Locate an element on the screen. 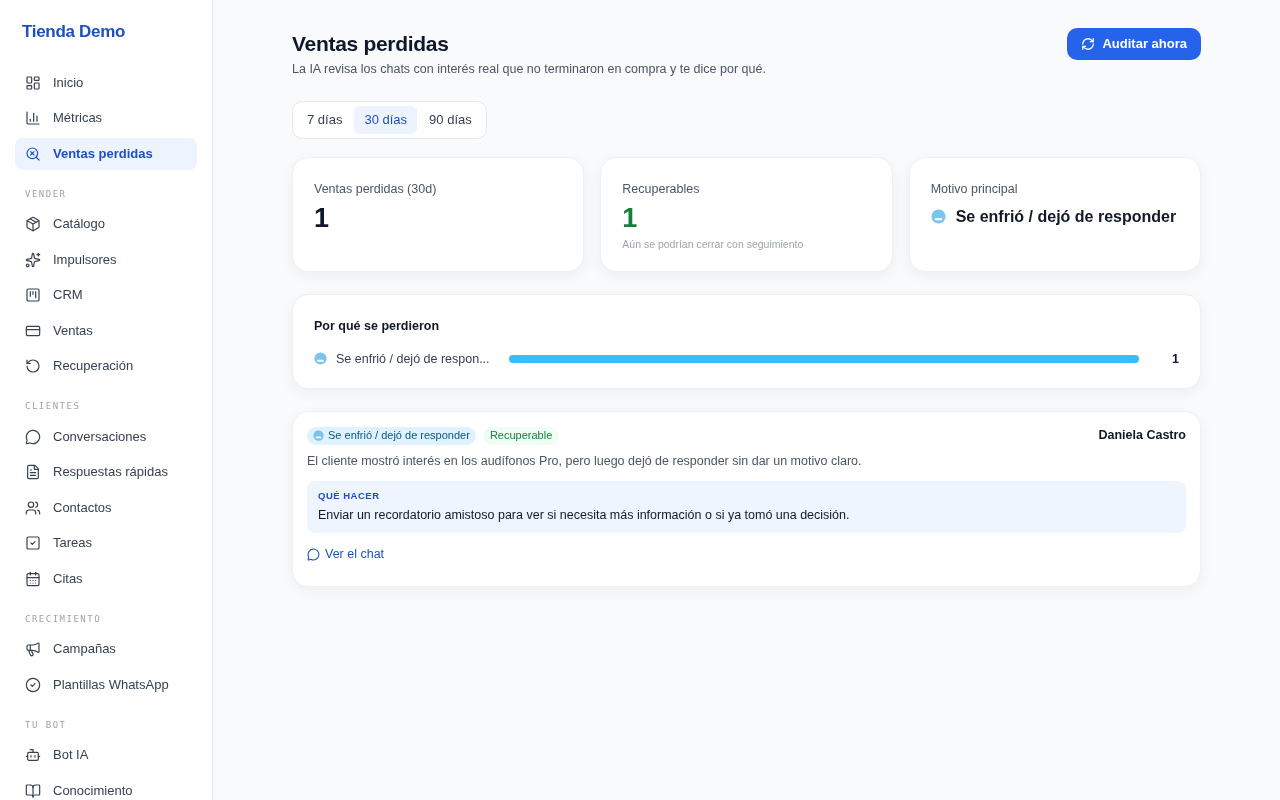 This screenshot has width=1280, height=800. bar-chart-icon is located at coordinates (33, 118).